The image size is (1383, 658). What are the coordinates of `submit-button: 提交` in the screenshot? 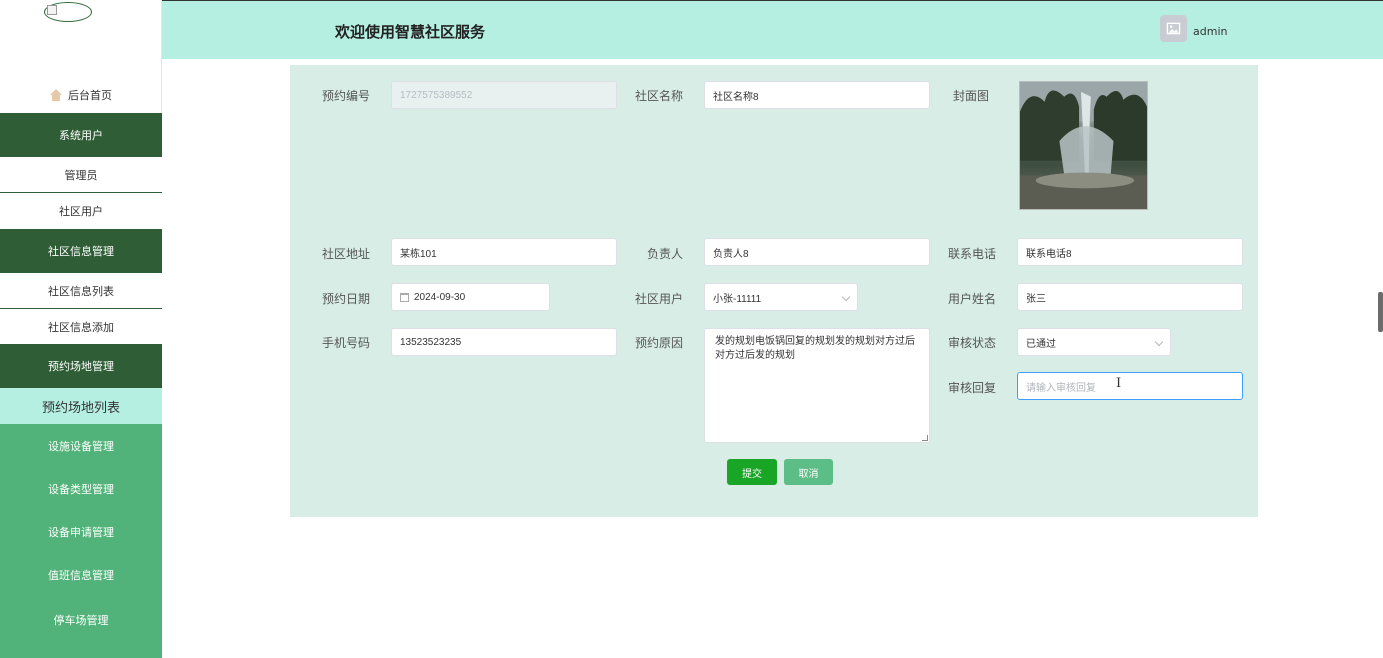 It's located at (752, 472).